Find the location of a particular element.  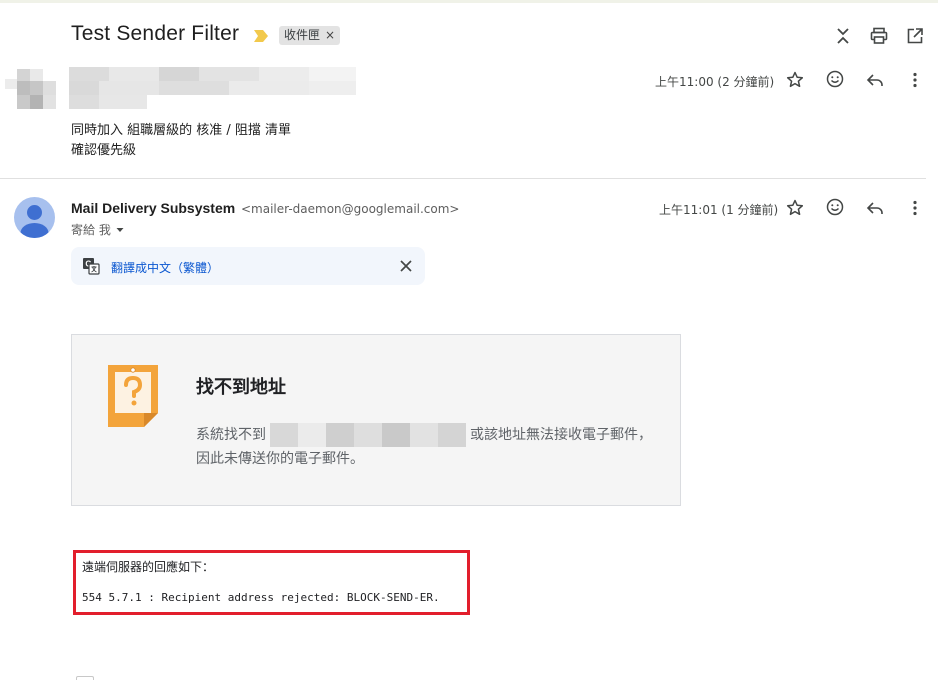

bounce-title: 找不到地址 is located at coordinates (241, 387).